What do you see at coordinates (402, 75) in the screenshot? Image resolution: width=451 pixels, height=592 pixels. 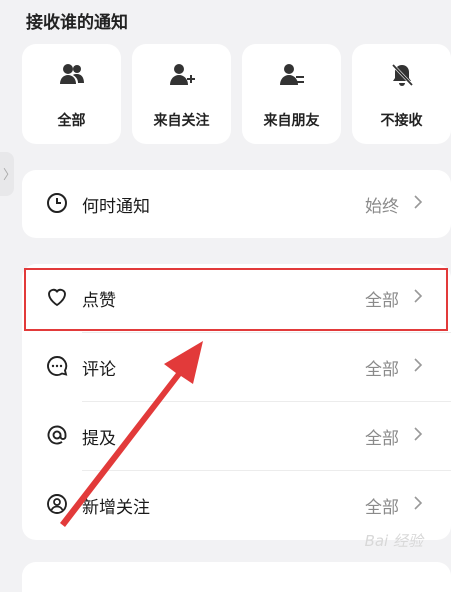 I see `bell-off-icon` at bounding box center [402, 75].